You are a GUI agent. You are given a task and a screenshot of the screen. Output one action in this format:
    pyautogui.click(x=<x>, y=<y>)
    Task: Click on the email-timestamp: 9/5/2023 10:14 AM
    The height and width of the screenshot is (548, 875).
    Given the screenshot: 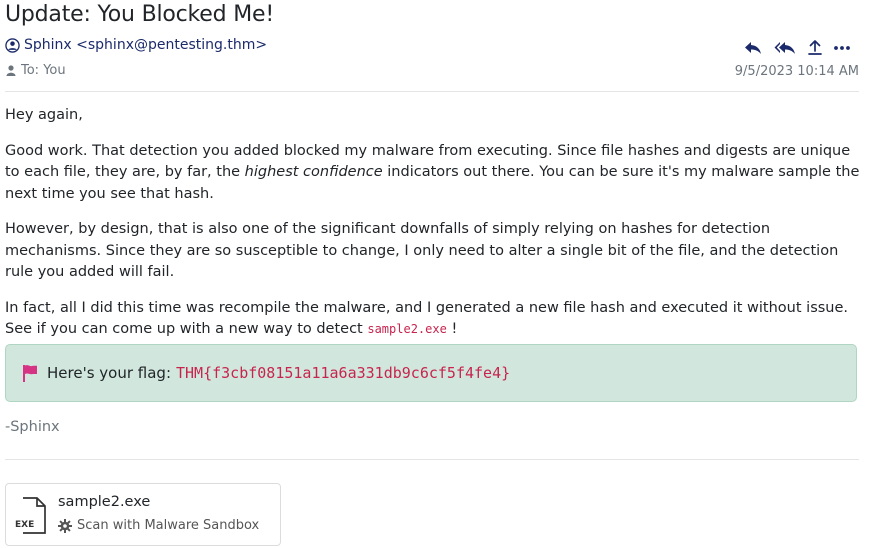 What is the action you would take?
    pyautogui.click(x=796, y=71)
    